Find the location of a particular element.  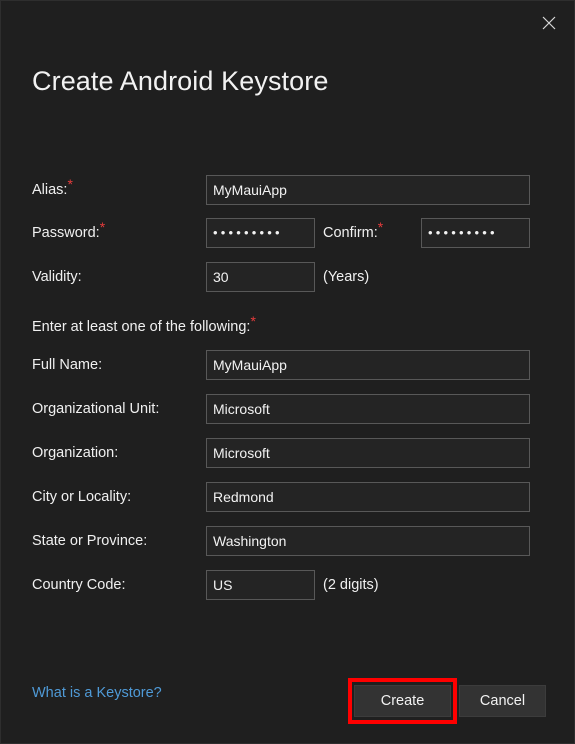

confirm-password-input: ••••••••• is located at coordinates (475, 233).